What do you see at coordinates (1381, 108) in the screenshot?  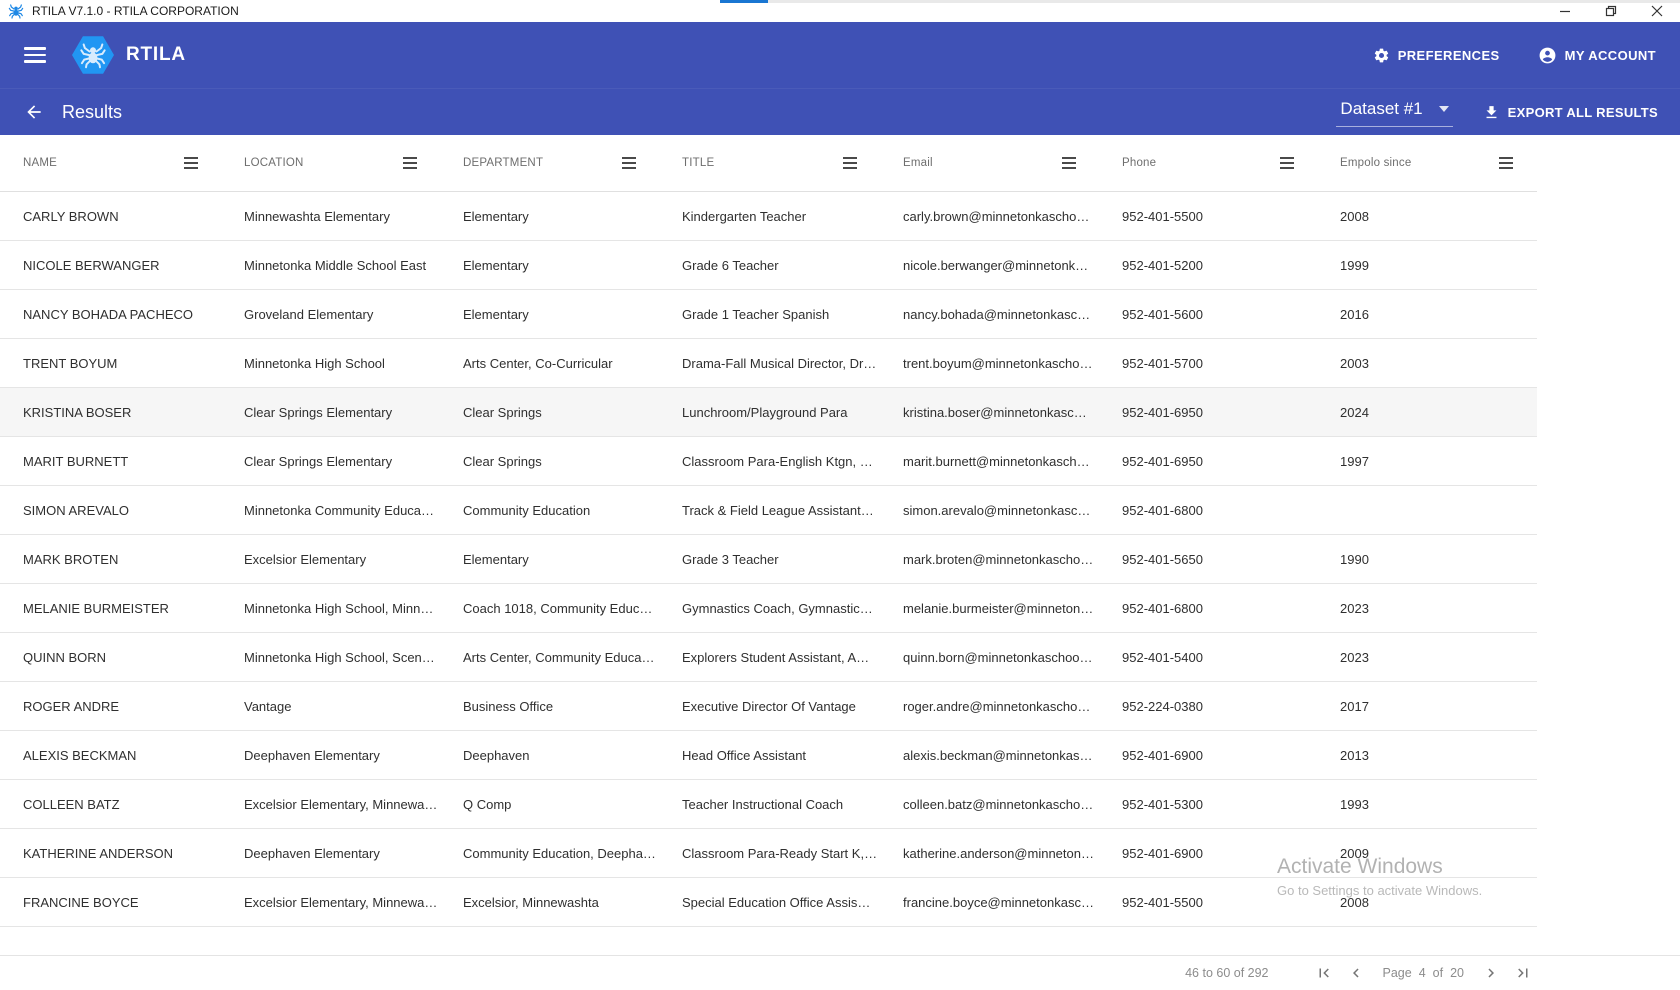 I see `dataset-label: Dataset #1` at bounding box center [1381, 108].